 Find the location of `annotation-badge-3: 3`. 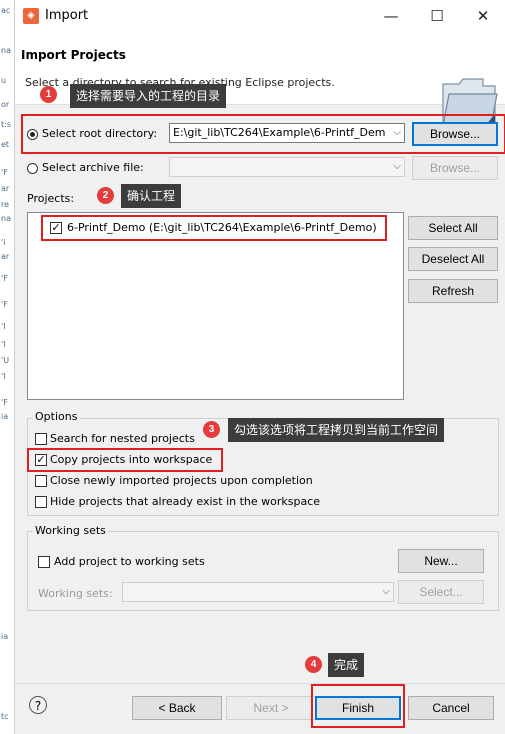

annotation-badge-3: 3 is located at coordinates (211, 429).